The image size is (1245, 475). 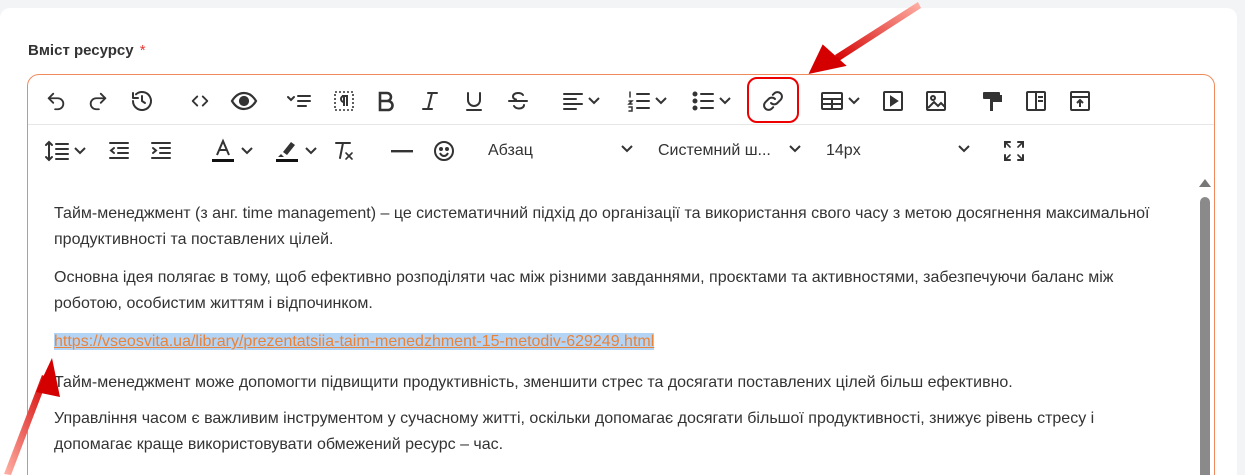 I want to click on scroll-thumb, so click(x=1205, y=336).